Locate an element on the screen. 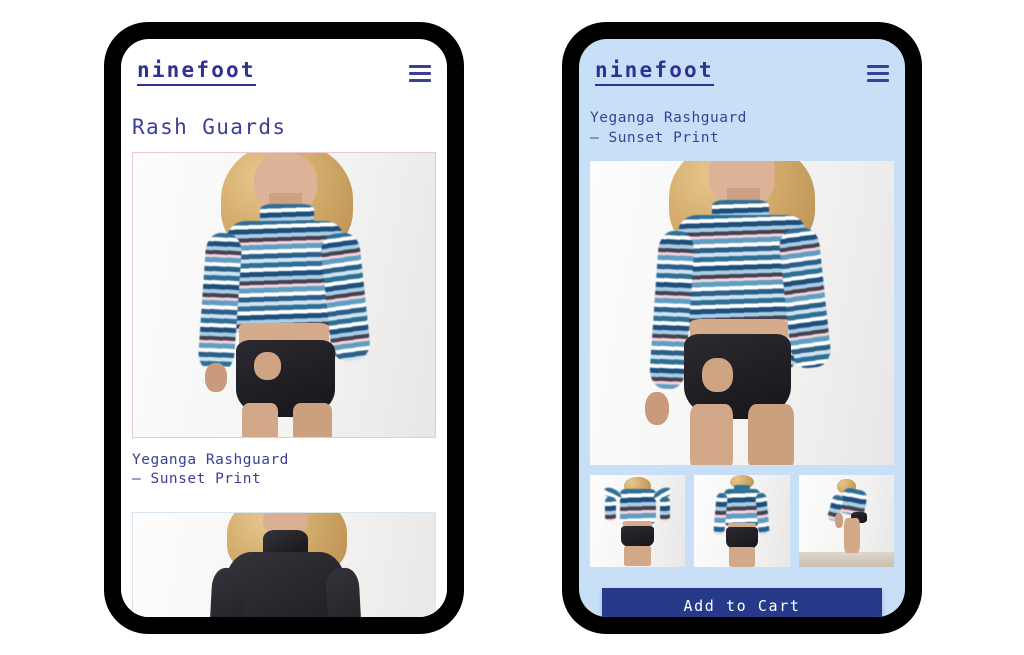 The height and width of the screenshot is (655, 1024). add-to-cart-button: Add to Cart is located at coordinates (742, 602).